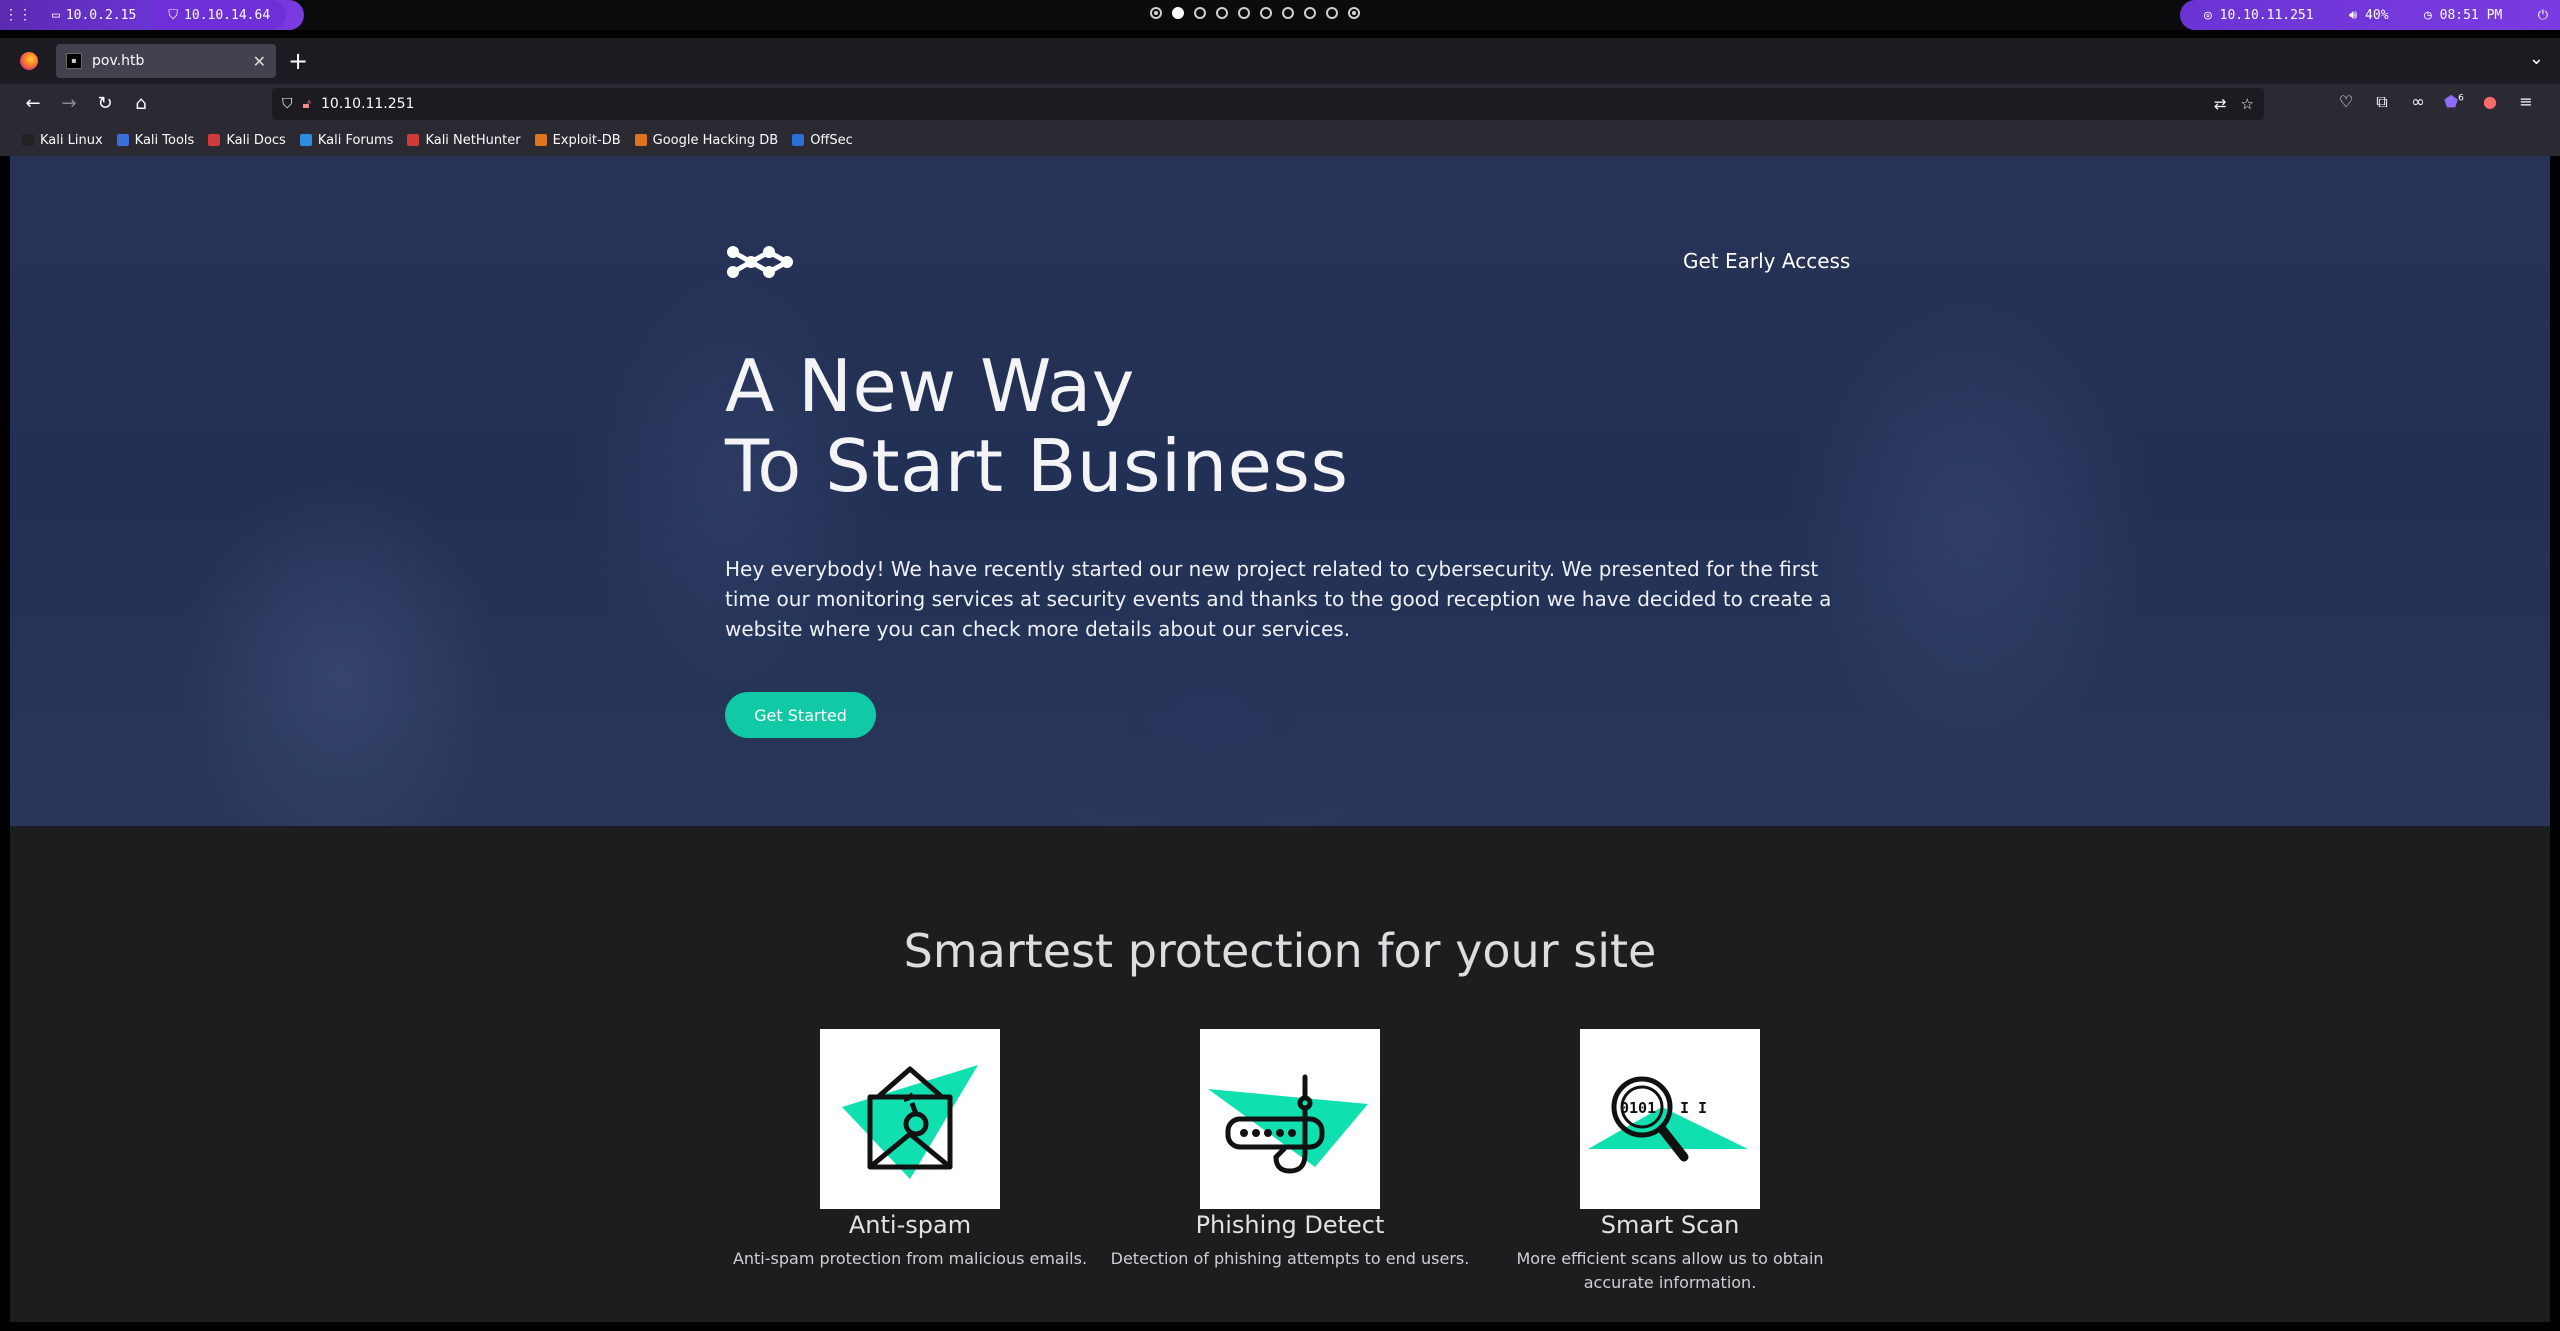 The height and width of the screenshot is (1331, 2560). What do you see at coordinates (800, 715) in the screenshot?
I see `get-started-button: Get Started` at bounding box center [800, 715].